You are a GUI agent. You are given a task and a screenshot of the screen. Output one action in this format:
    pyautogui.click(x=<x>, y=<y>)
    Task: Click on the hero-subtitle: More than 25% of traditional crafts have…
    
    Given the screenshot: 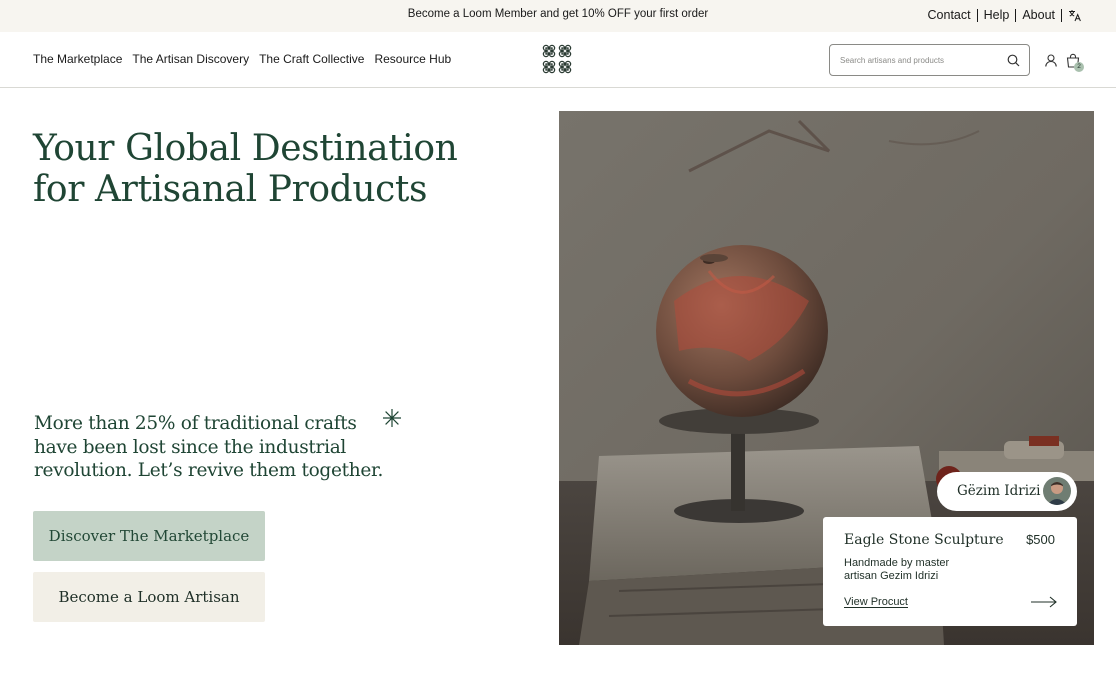 What is the action you would take?
    pyautogui.click(x=209, y=447)
    